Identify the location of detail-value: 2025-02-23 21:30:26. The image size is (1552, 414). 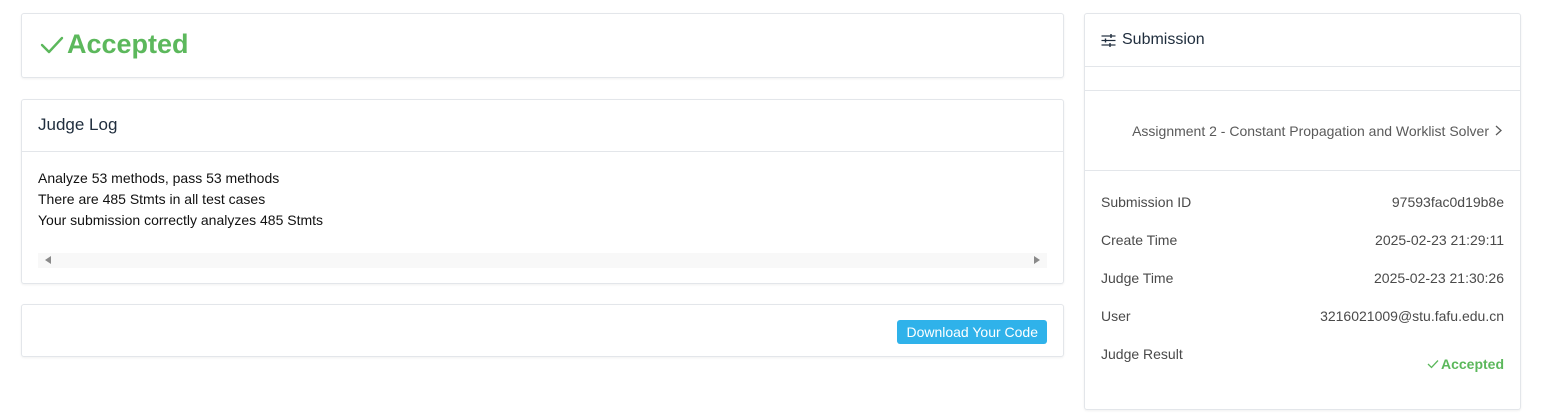
(1439, 278).